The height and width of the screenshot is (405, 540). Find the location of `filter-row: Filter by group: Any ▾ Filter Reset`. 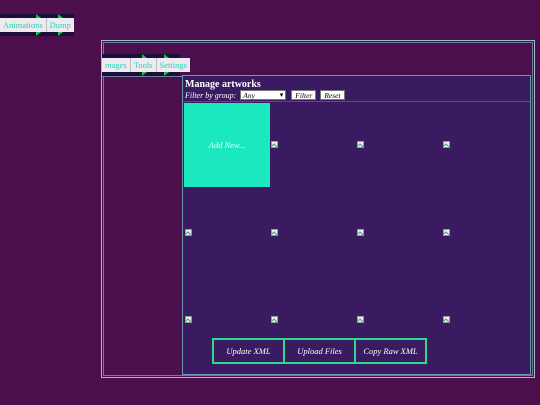

filter-row: Filter by group: Any ▾ Filter Reset is located at coordinates (267, 95).